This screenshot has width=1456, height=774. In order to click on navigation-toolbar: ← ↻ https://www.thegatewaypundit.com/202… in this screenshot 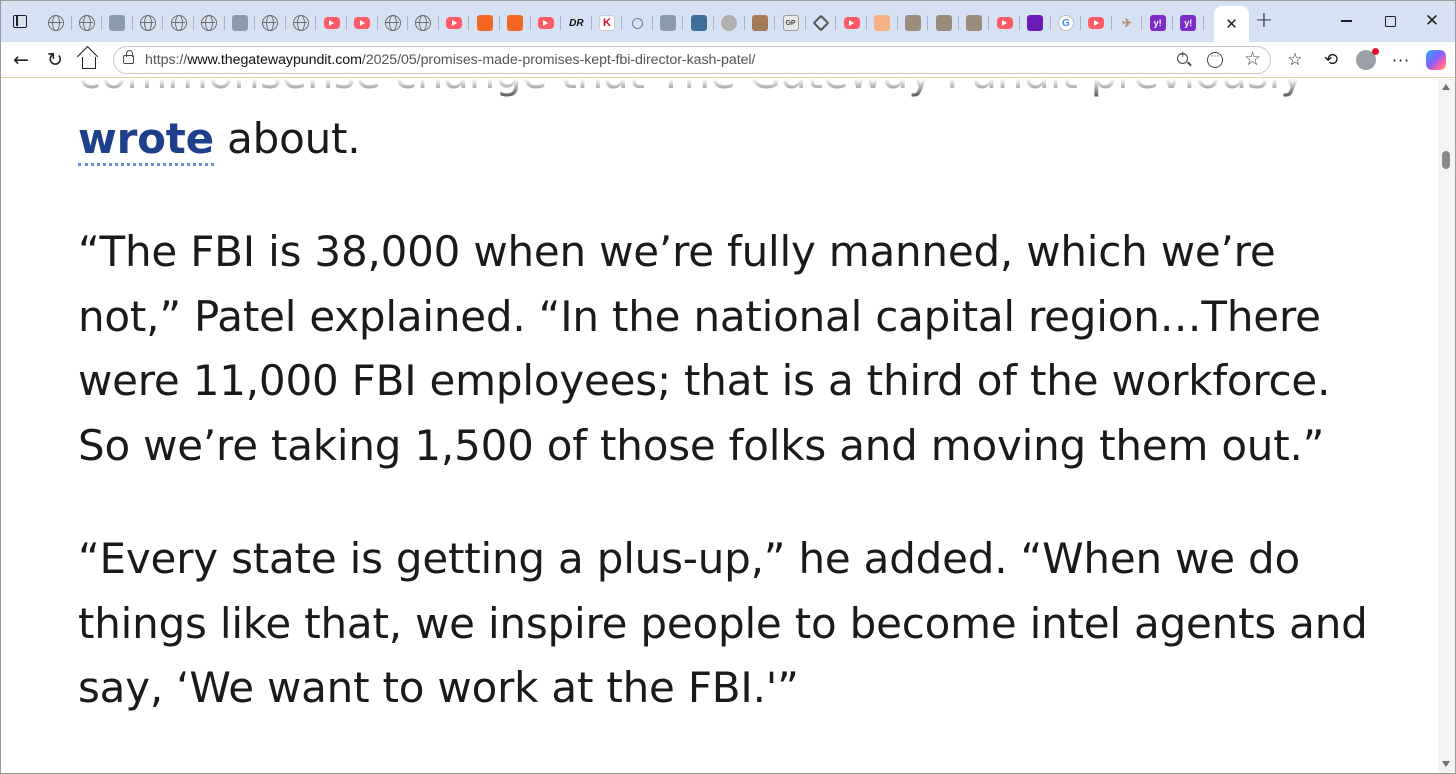, I will do `click(728, 60)`.